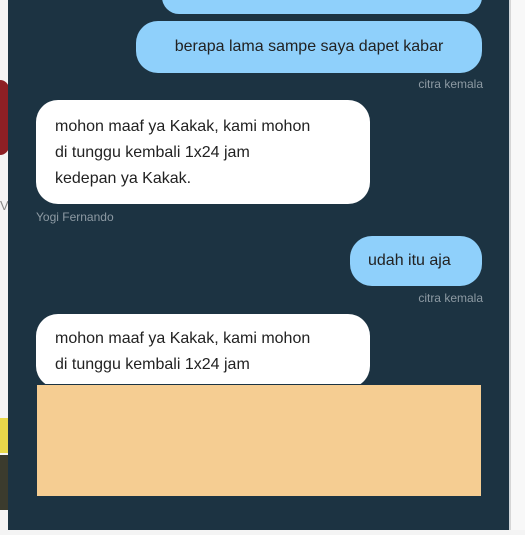 This screenshot has width=525, height=535. I want to click on background-image-fragment-dark, so click(4, 482).